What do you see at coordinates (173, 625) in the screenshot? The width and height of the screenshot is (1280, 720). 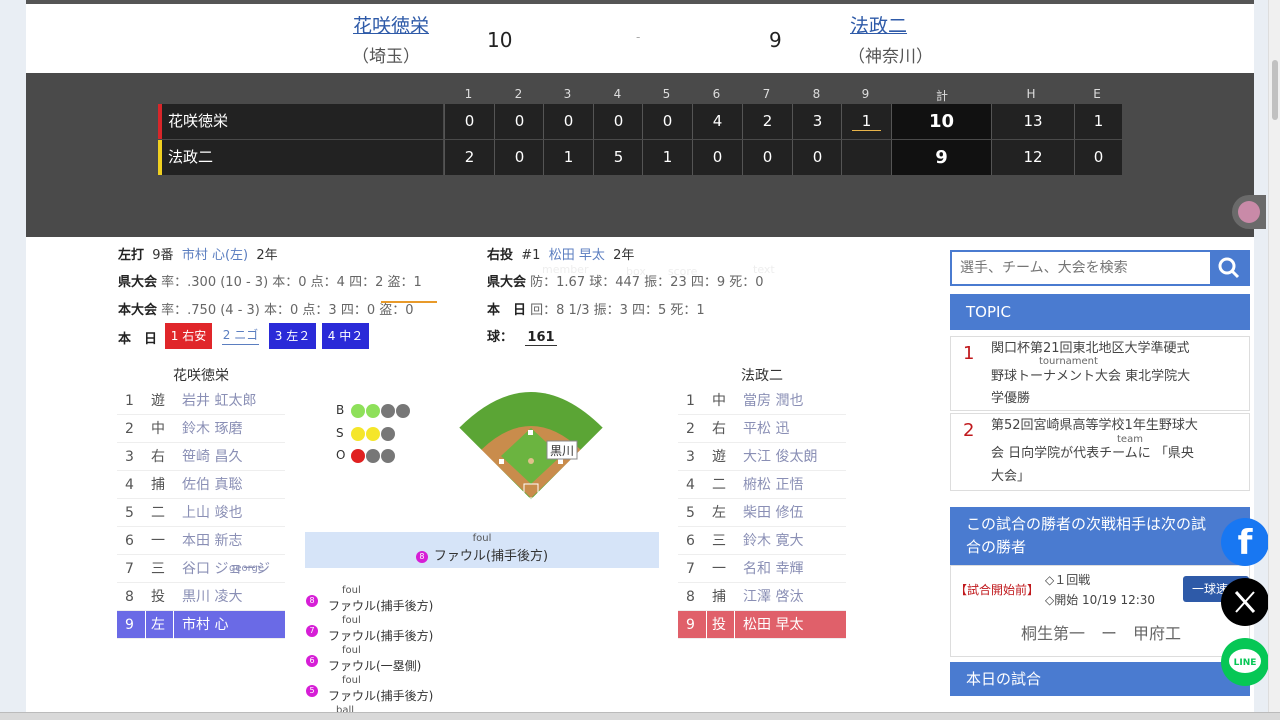 I see `row-separator` at bounding box center [173, 625].